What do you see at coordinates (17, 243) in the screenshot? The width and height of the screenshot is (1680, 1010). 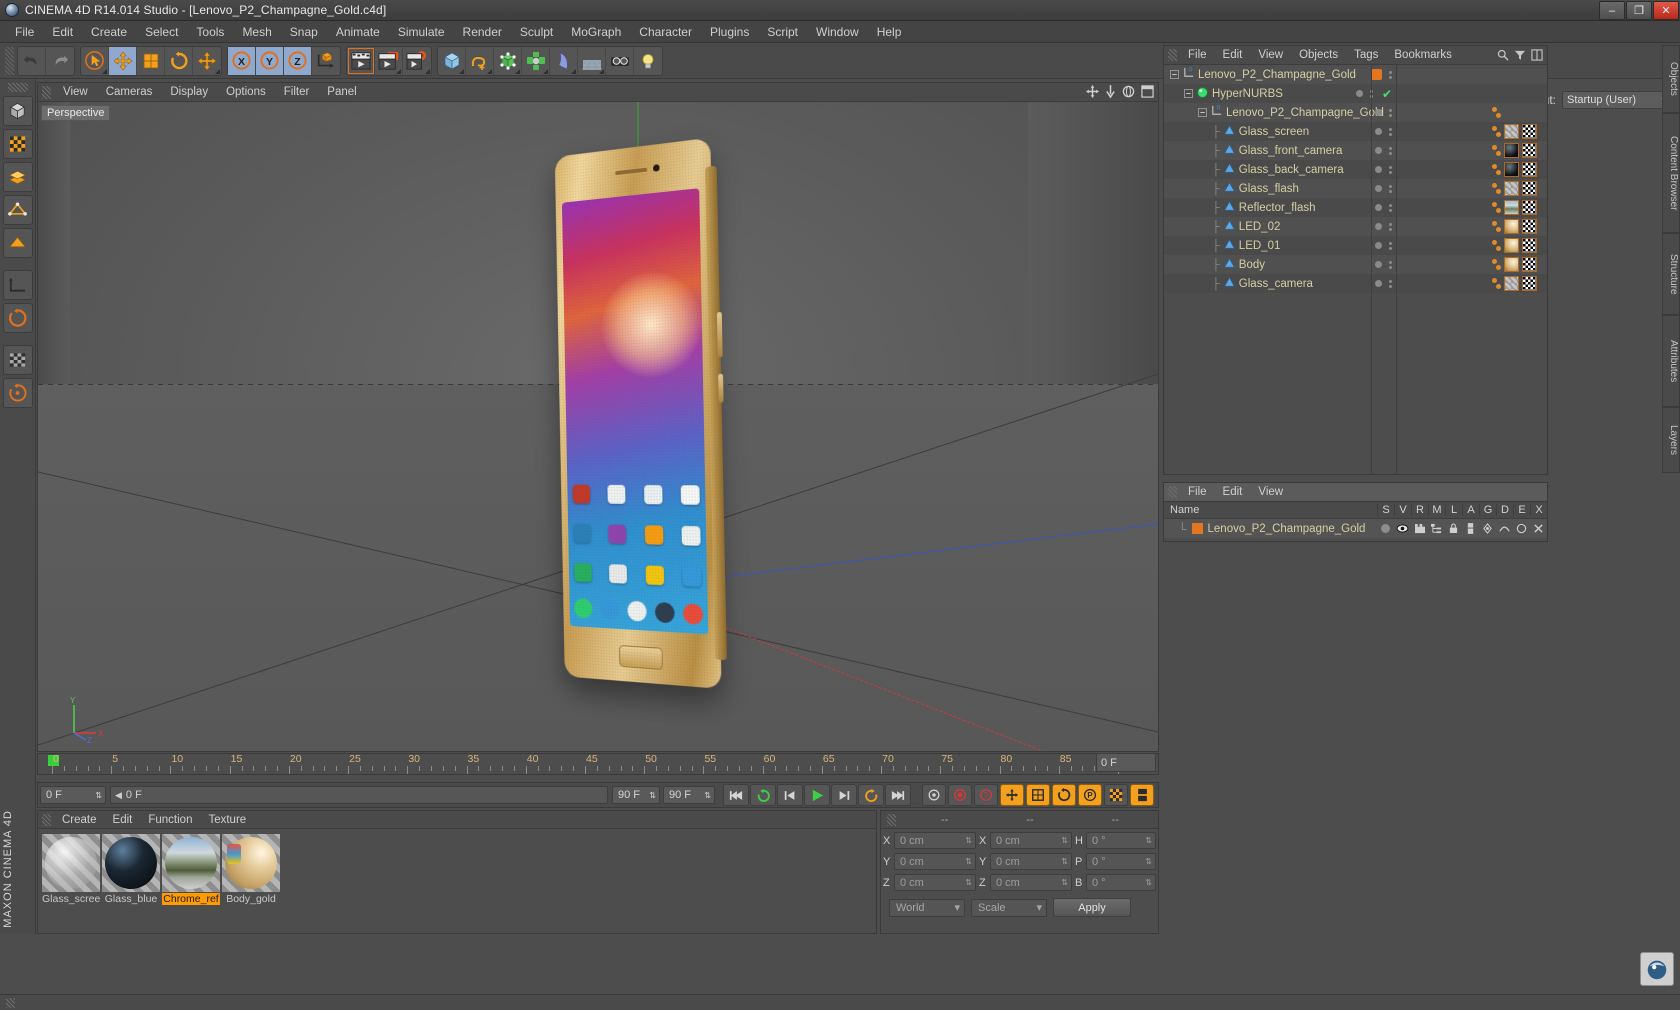 I see `polygons-mode-icon` at bounding box center [17, 243].